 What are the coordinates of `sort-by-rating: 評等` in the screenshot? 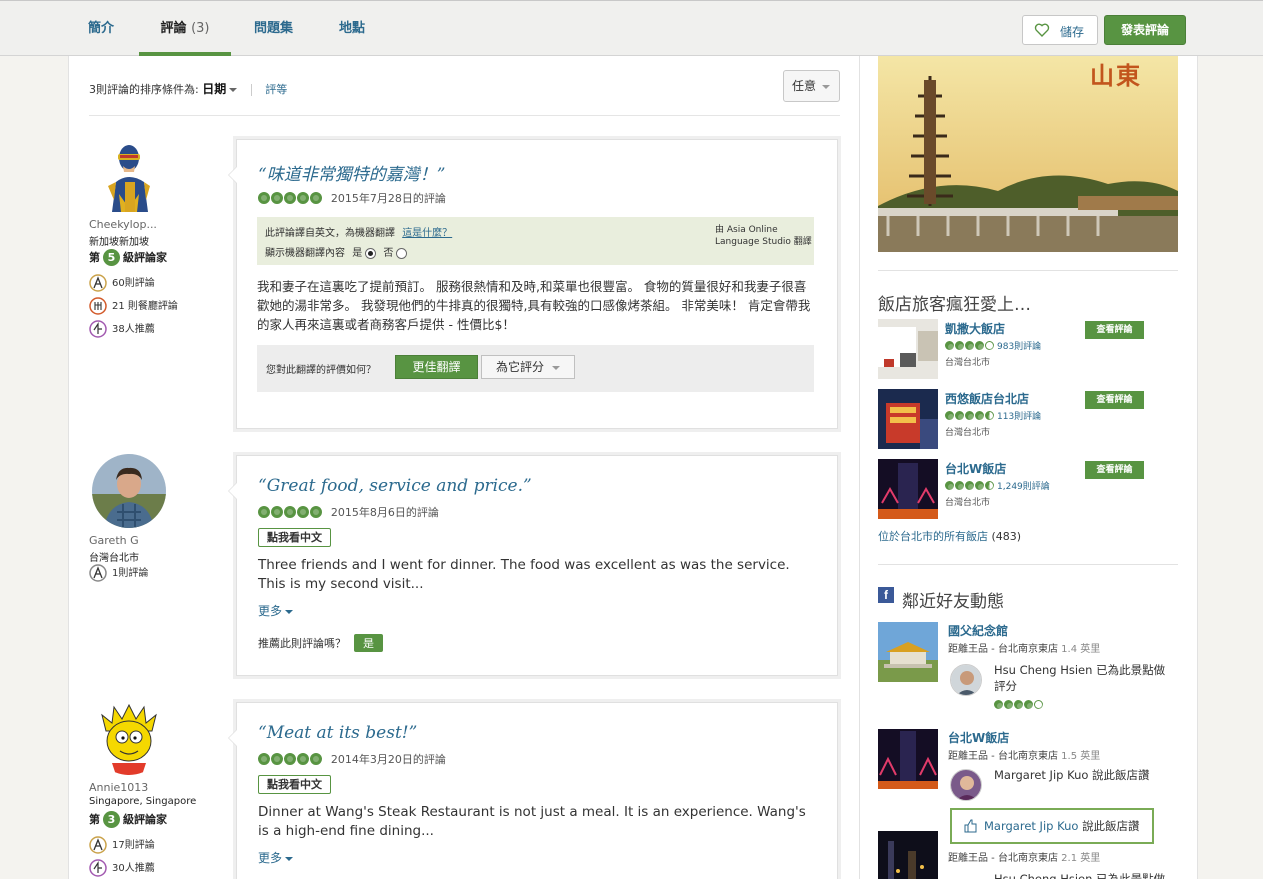 It's located at (276, 89).